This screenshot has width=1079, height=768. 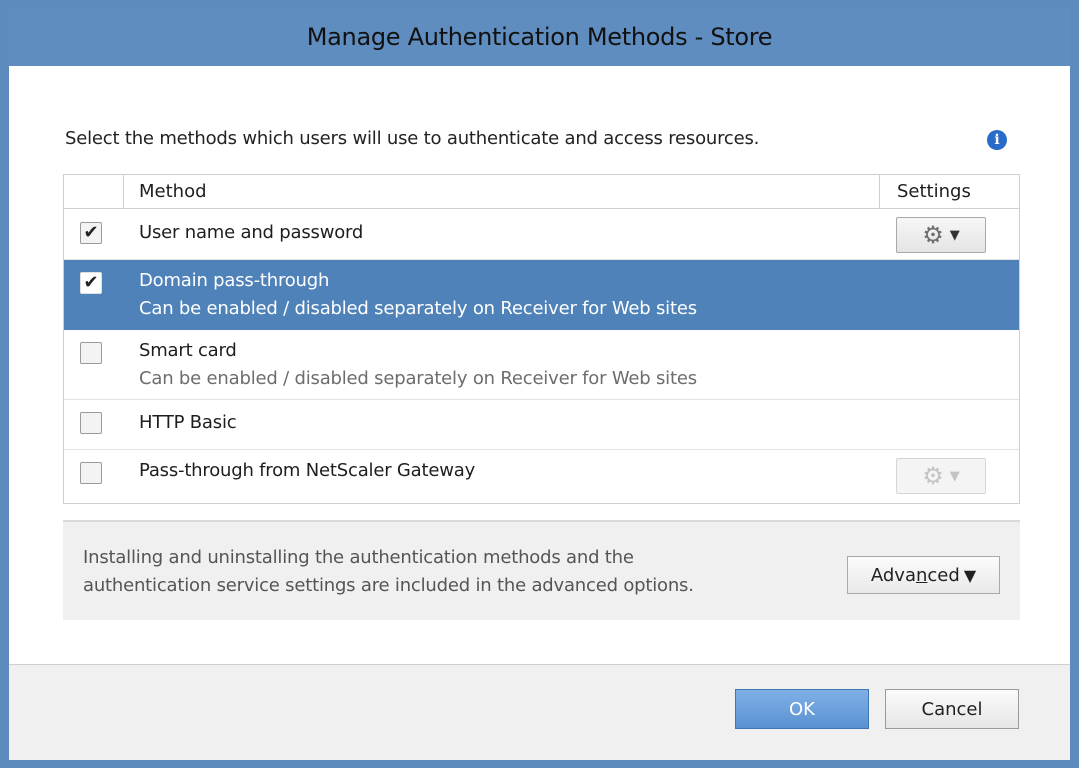 I want to click on advanced-button: Advanced ▼, so click(x=923, y=575).